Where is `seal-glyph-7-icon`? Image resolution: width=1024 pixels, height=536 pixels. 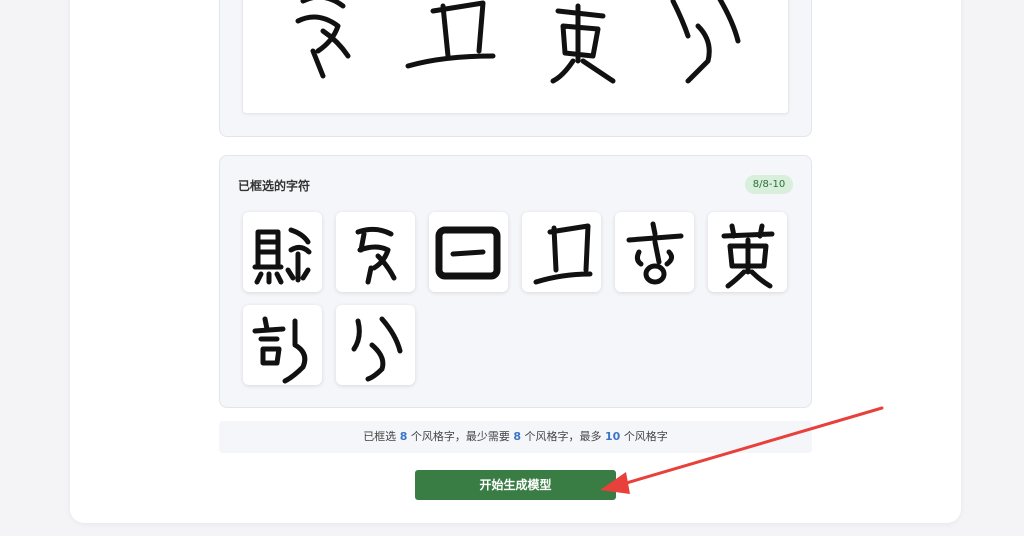
seal-glyph-7-icon is located at coordinates (280, 350).